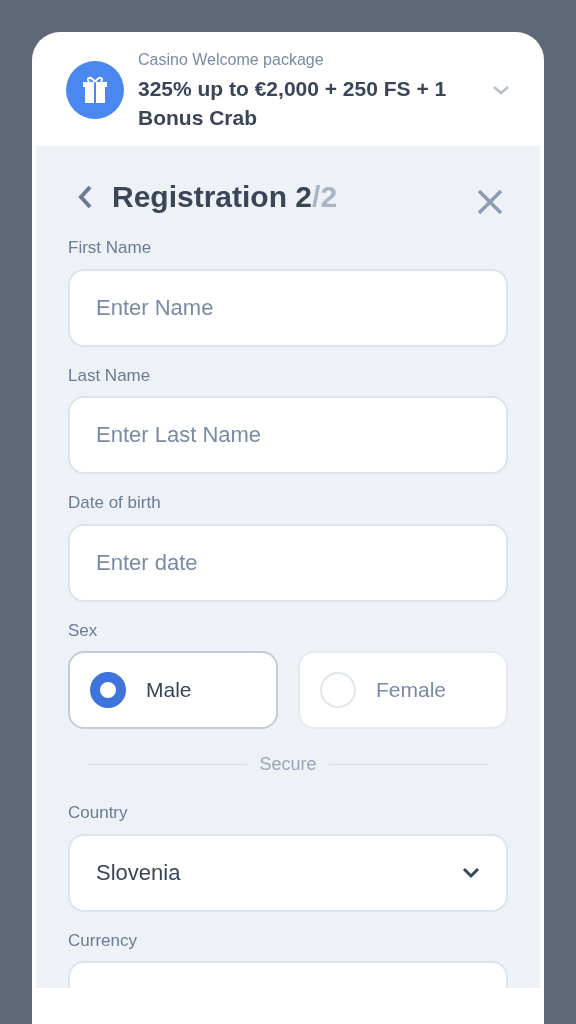  What do you see at coordinates (95, 90) in the screenshot?
I see `gift-icon` at bounding box center [95, 90].